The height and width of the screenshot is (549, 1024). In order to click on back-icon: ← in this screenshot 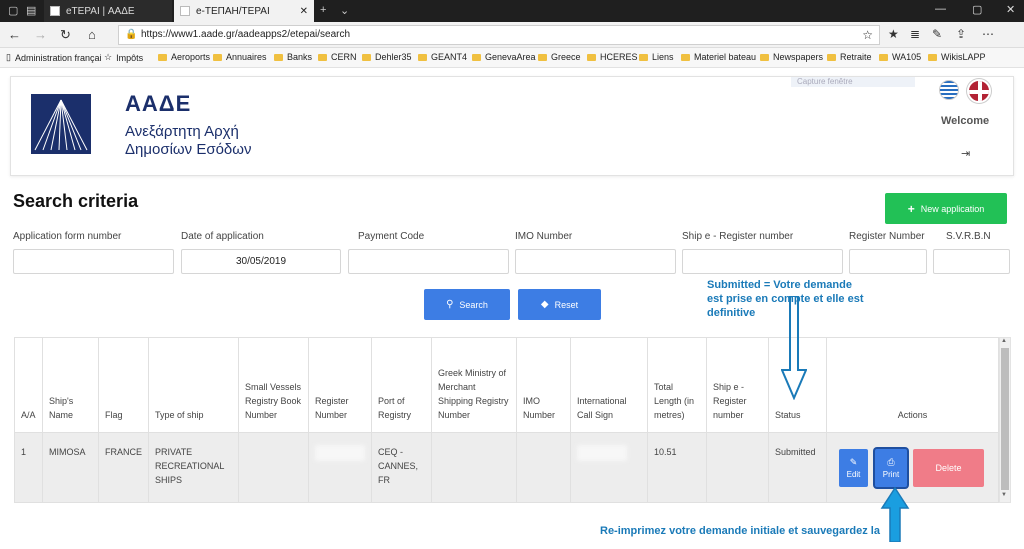, I will do `click(14, 34)`.